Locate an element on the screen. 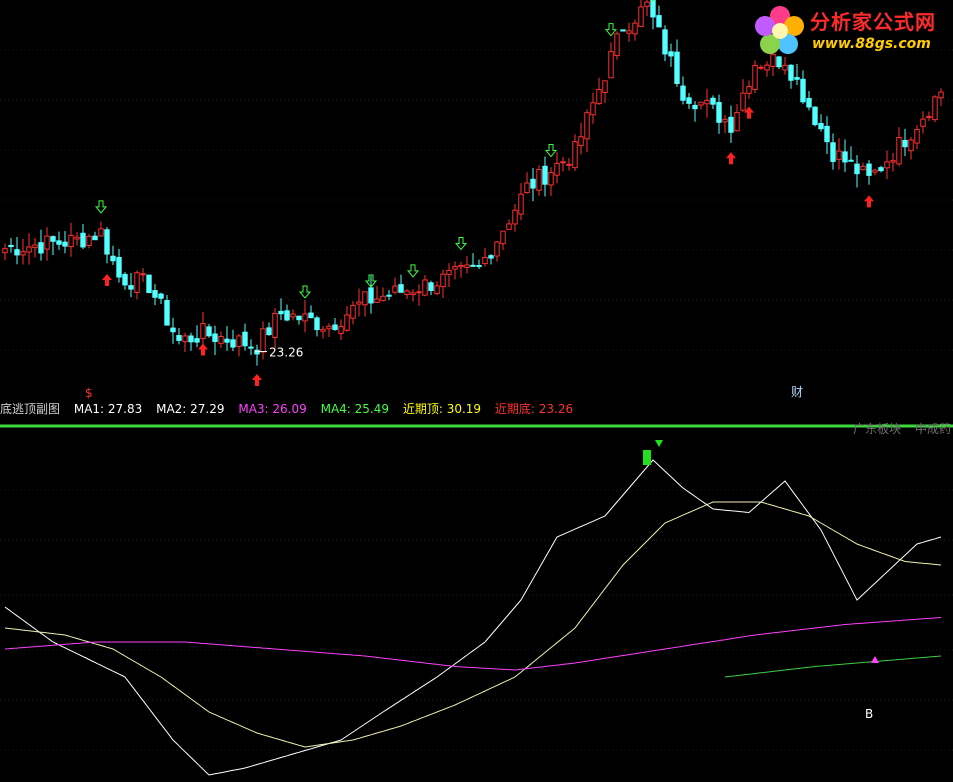  legend-ma2: MA2: 27.29 is located at coordinates (190, 409).